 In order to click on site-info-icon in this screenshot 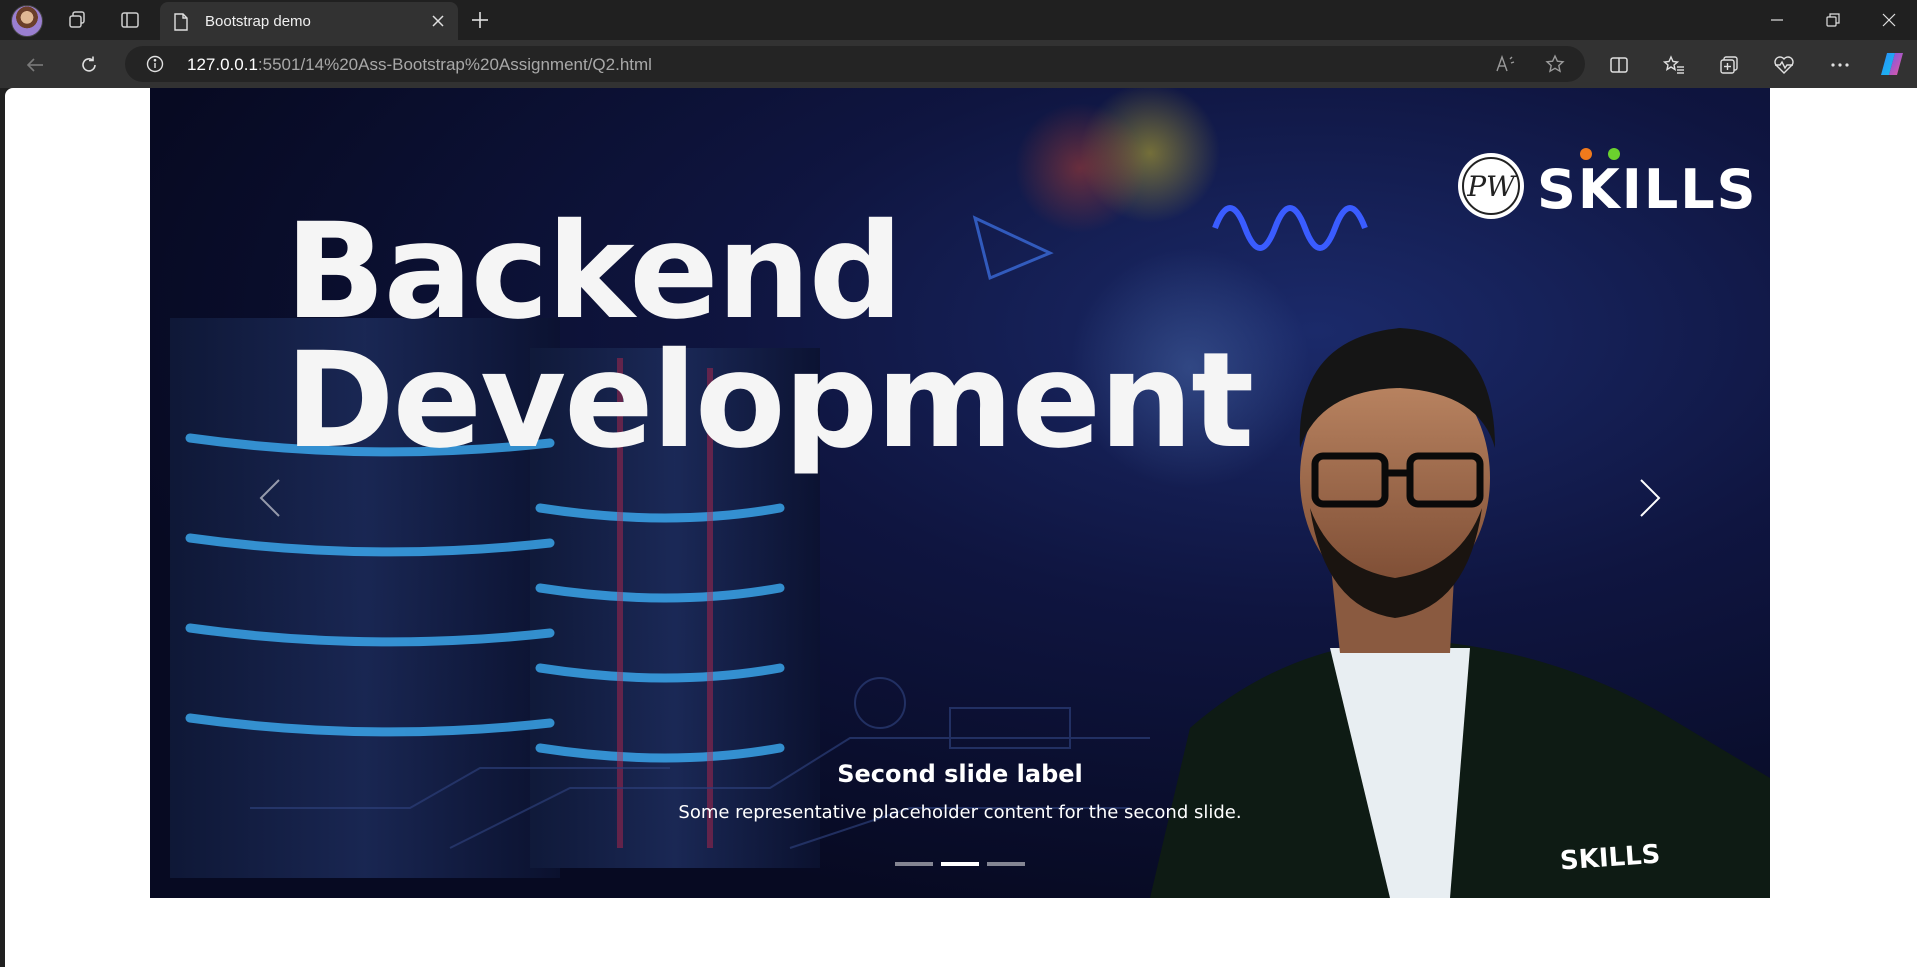, I will do `click(155, 66)`.